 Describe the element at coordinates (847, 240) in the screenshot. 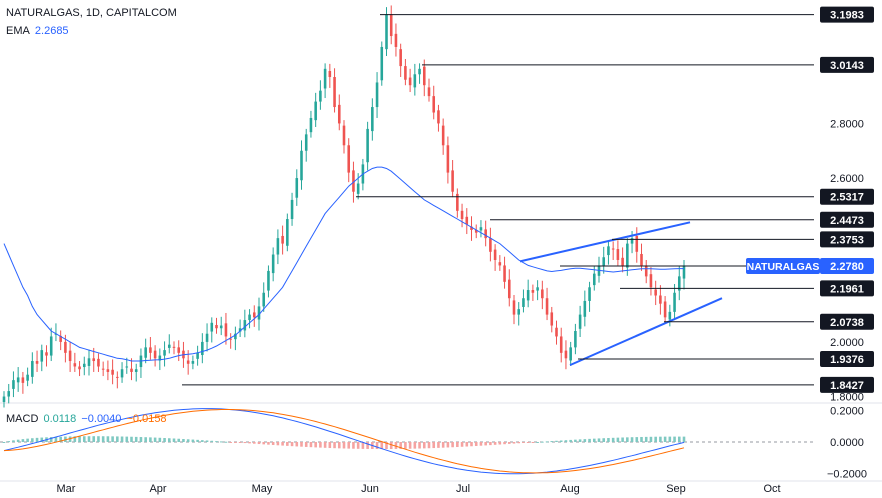

I see `level-tag-label: 2.3753` at that location.